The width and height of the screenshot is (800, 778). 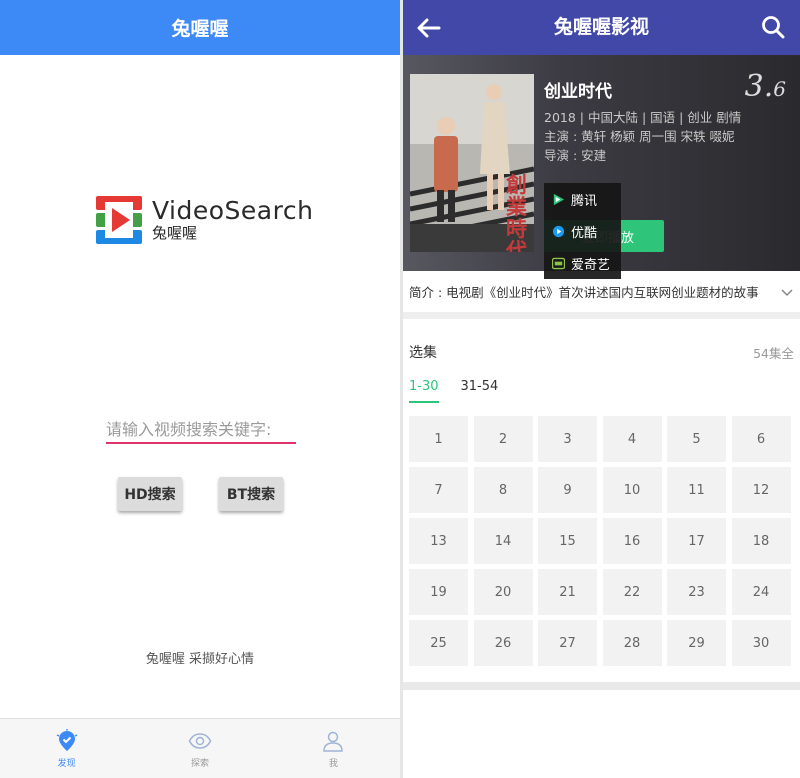 What do you see at coordinates (503, 439) in the screenshot?
I see `episode-button: 2` at bounding box center [503, 439].